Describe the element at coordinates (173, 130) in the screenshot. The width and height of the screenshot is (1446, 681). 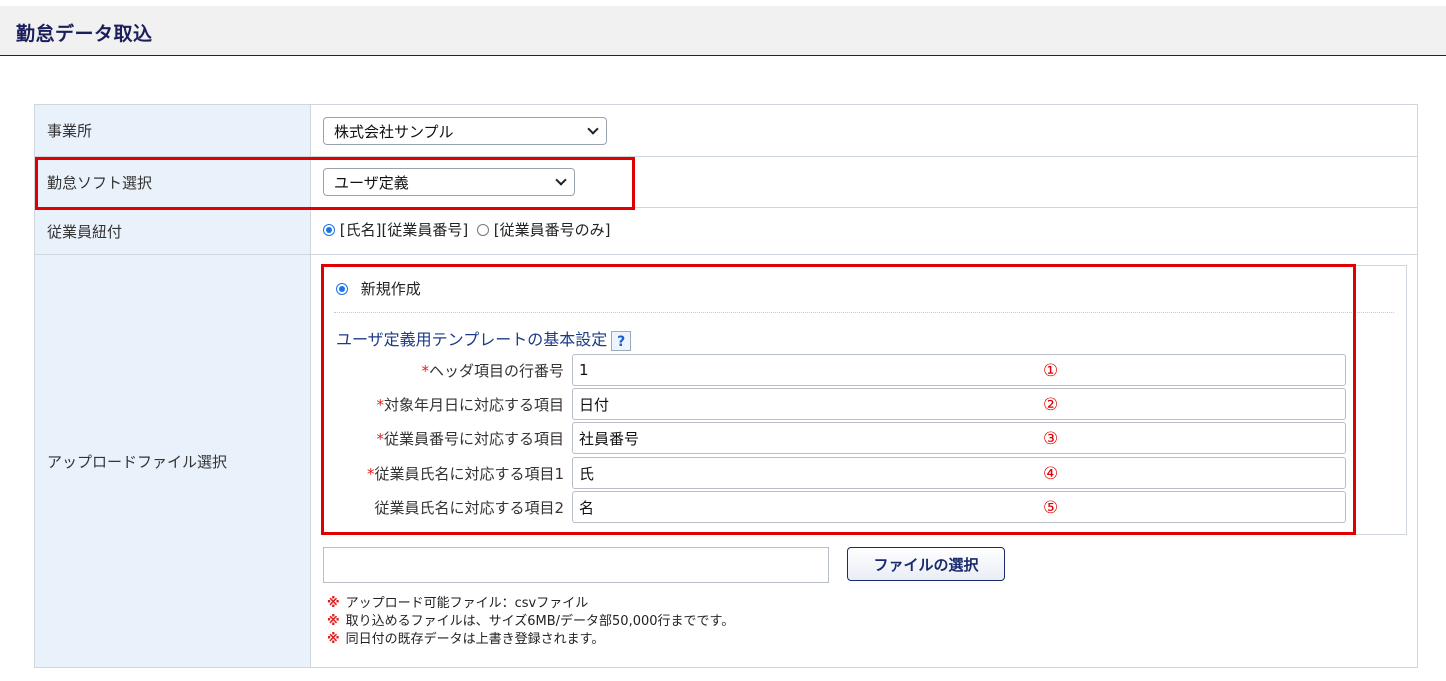
I see `office-label: 事業所` at that location.